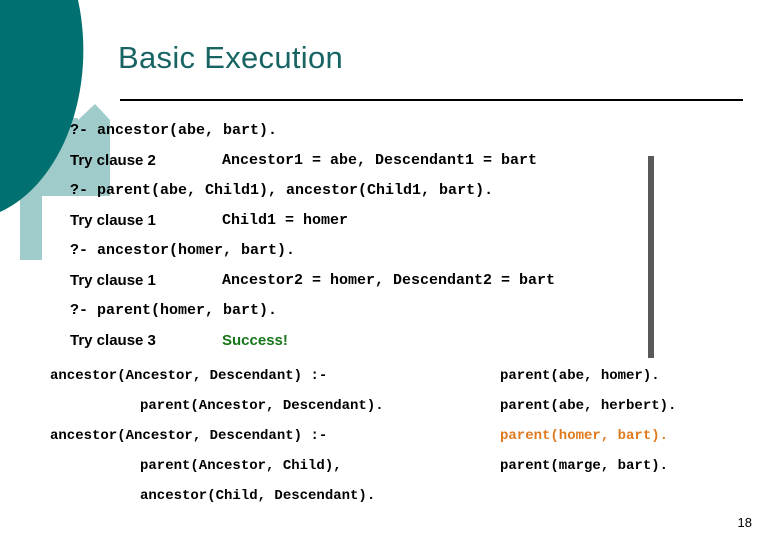 The width and height of the screenshot is (780, 540). I want to click on page-title: Basic Execution, so click(231, 57).